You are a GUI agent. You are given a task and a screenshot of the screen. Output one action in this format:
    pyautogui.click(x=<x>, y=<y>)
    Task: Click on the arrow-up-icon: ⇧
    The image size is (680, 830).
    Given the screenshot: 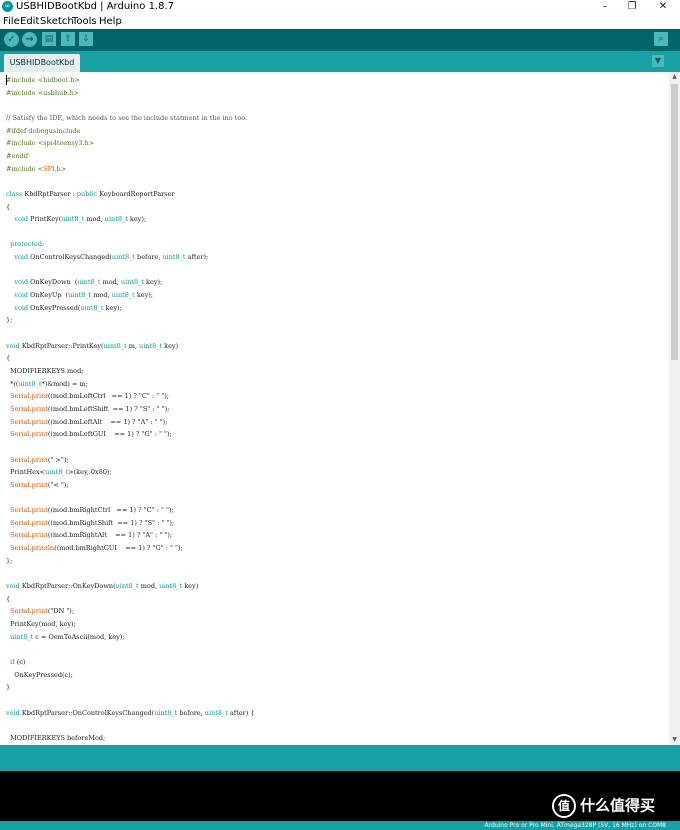 What is the action you would take?
    pyautogui.click(x=68, y=39)
    